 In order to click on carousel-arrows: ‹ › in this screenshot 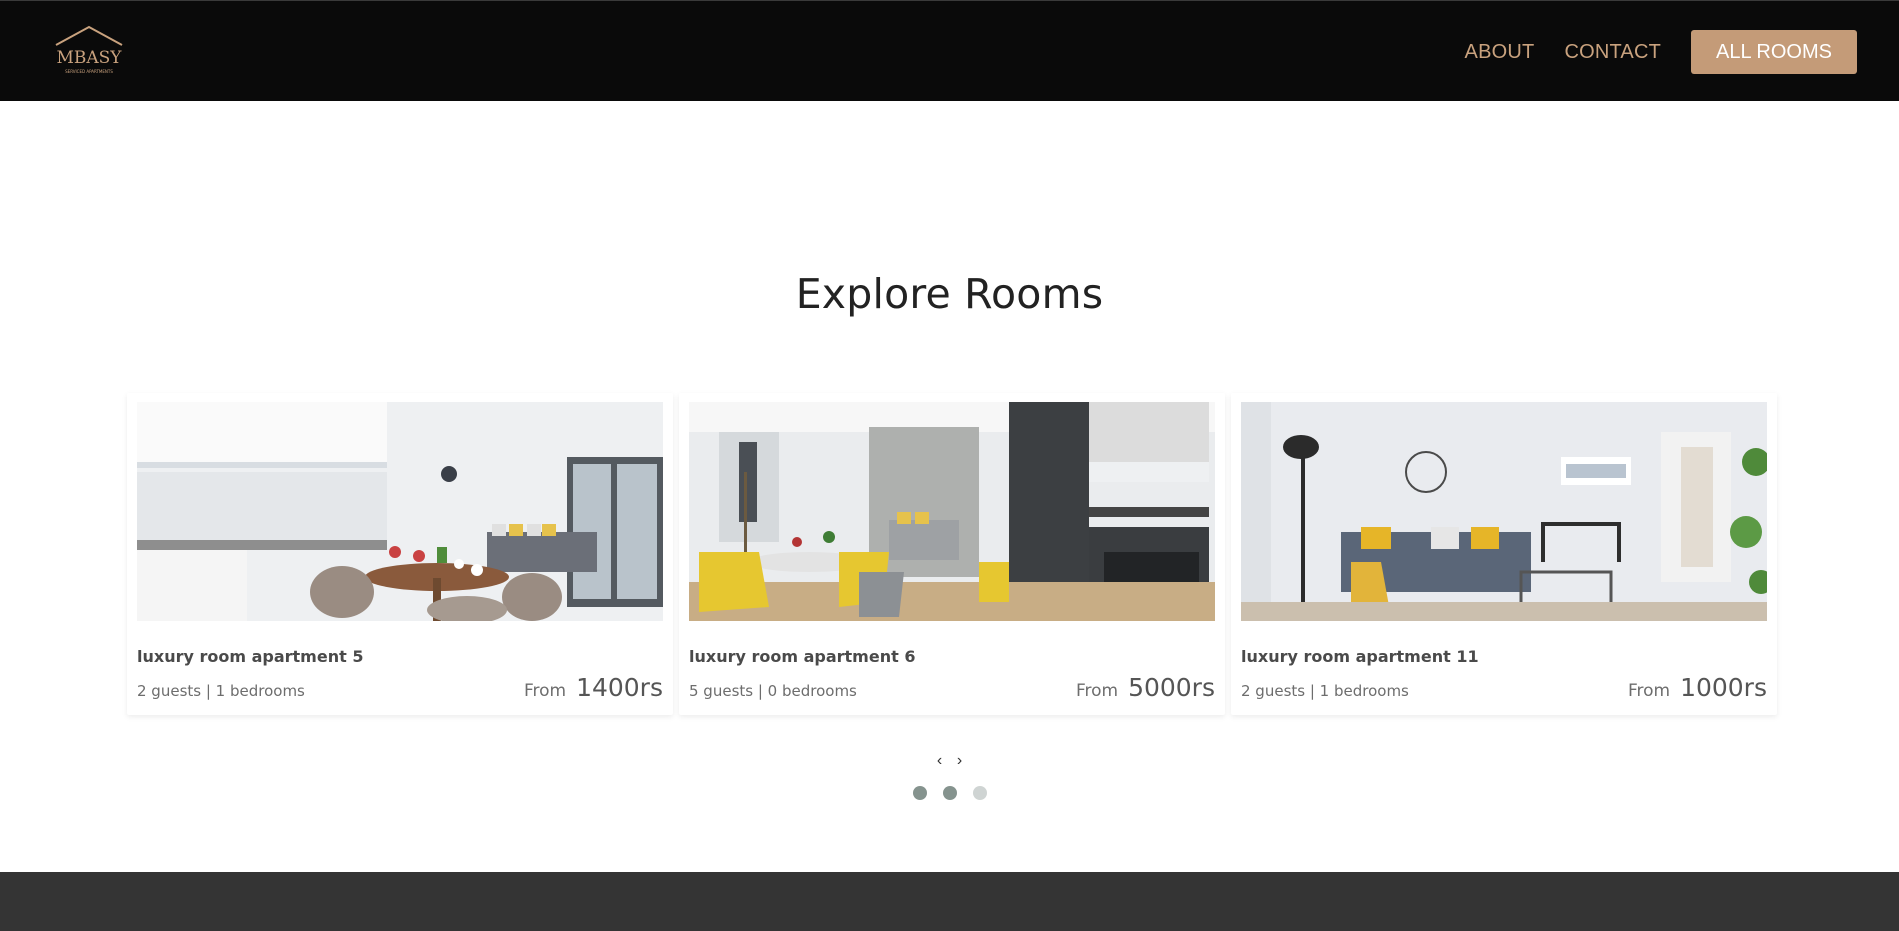, I will do `click(949, 761)`.